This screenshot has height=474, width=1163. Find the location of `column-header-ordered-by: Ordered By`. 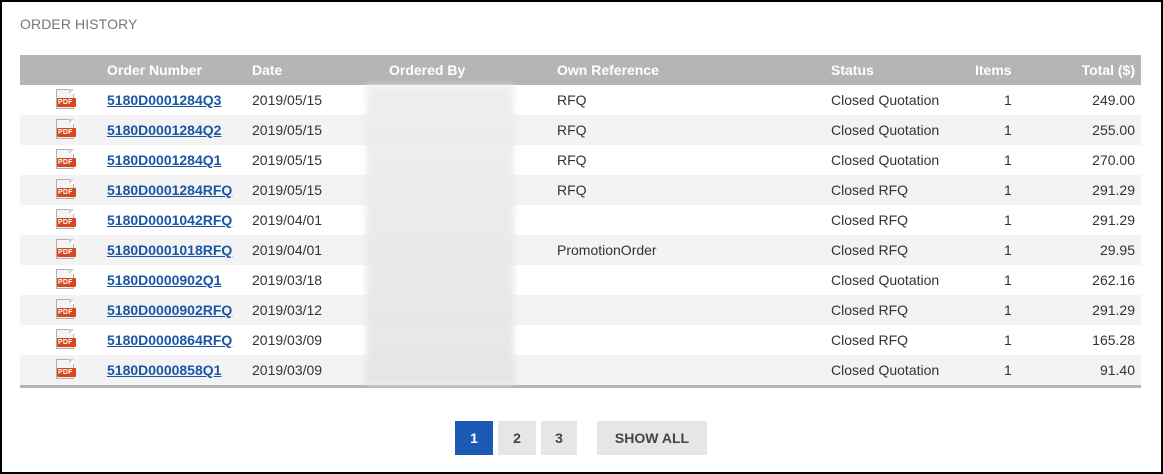

column-header-ordered-by: Ordered By is located at coordinates (427, 70).